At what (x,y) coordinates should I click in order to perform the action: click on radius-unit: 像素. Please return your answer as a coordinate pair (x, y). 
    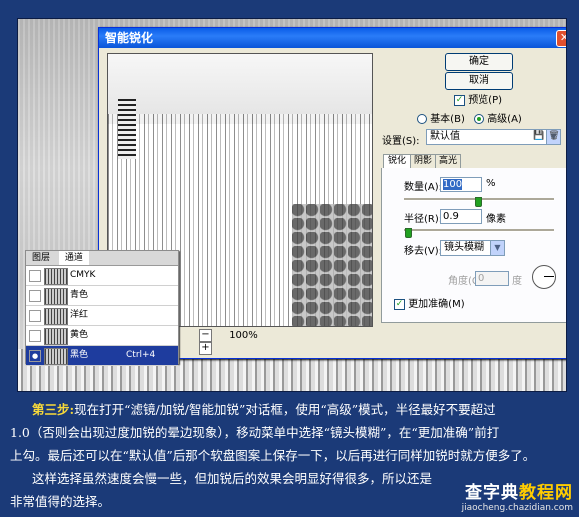
    Looking at the image, I should click on (496, 219).